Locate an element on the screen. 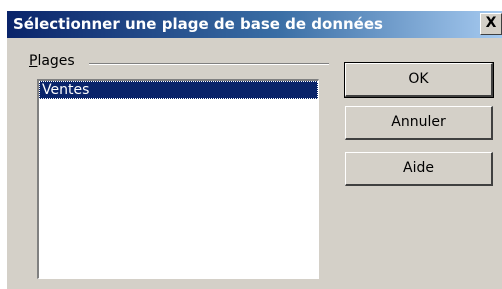 The image size is (502, 289). close-button: X is located at coordinates (491, 24).